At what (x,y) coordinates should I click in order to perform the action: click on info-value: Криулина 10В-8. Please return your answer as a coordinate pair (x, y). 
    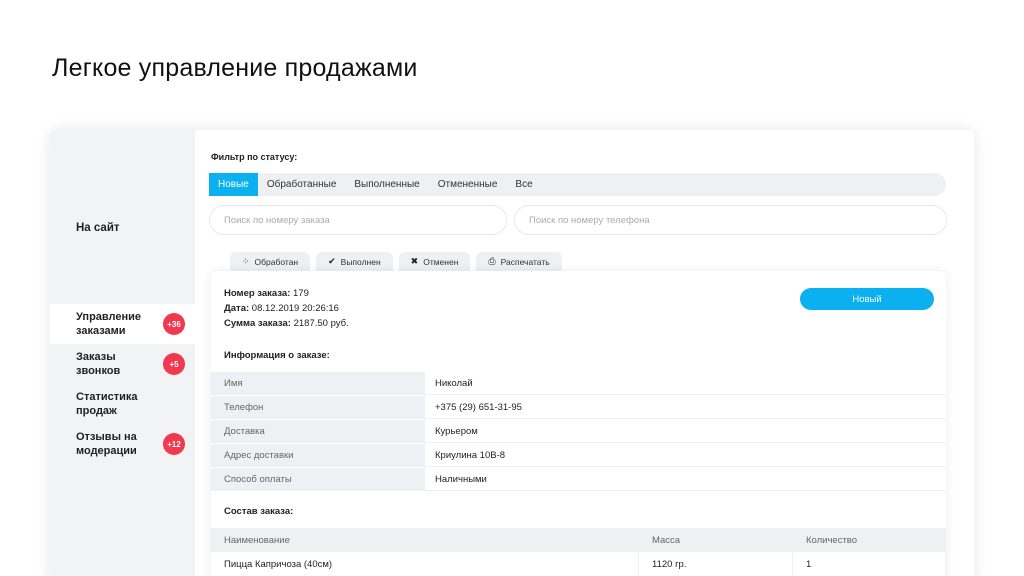
    Looking at the image, I should click on (685, 455).